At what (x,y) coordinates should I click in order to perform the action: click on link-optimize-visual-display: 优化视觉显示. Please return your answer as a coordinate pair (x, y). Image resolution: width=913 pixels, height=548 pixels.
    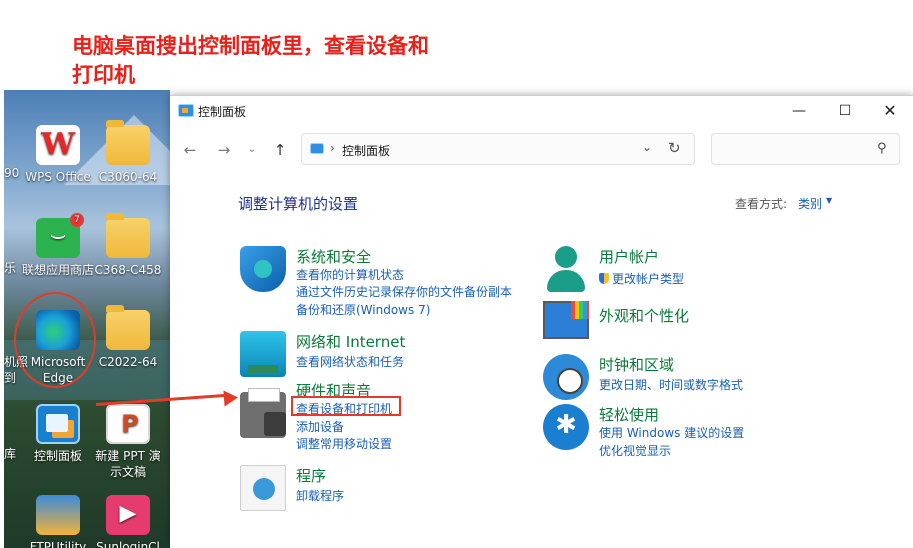
    Looking at the image, I should click on (635, 450).